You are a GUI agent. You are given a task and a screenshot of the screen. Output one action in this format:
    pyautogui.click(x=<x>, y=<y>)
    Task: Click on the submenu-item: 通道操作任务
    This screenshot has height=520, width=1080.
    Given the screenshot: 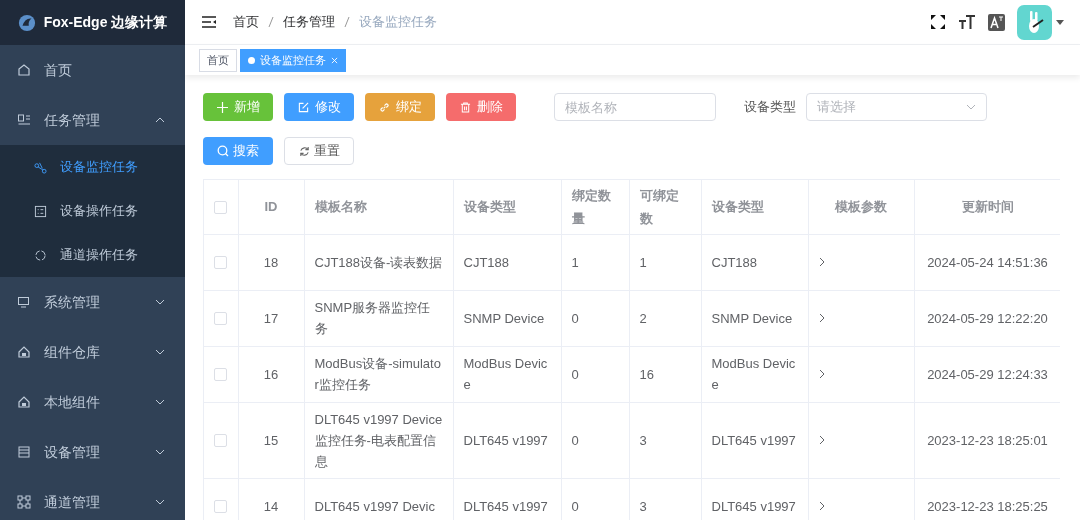 What is the action you would take?
    pyautogui.click(x=92, y=255)
    